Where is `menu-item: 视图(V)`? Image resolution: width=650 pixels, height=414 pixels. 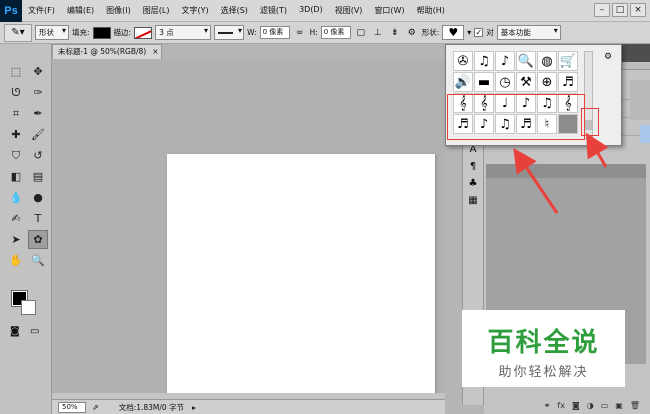
menu-item: 视图(V) is located at coordinates (349, 10).